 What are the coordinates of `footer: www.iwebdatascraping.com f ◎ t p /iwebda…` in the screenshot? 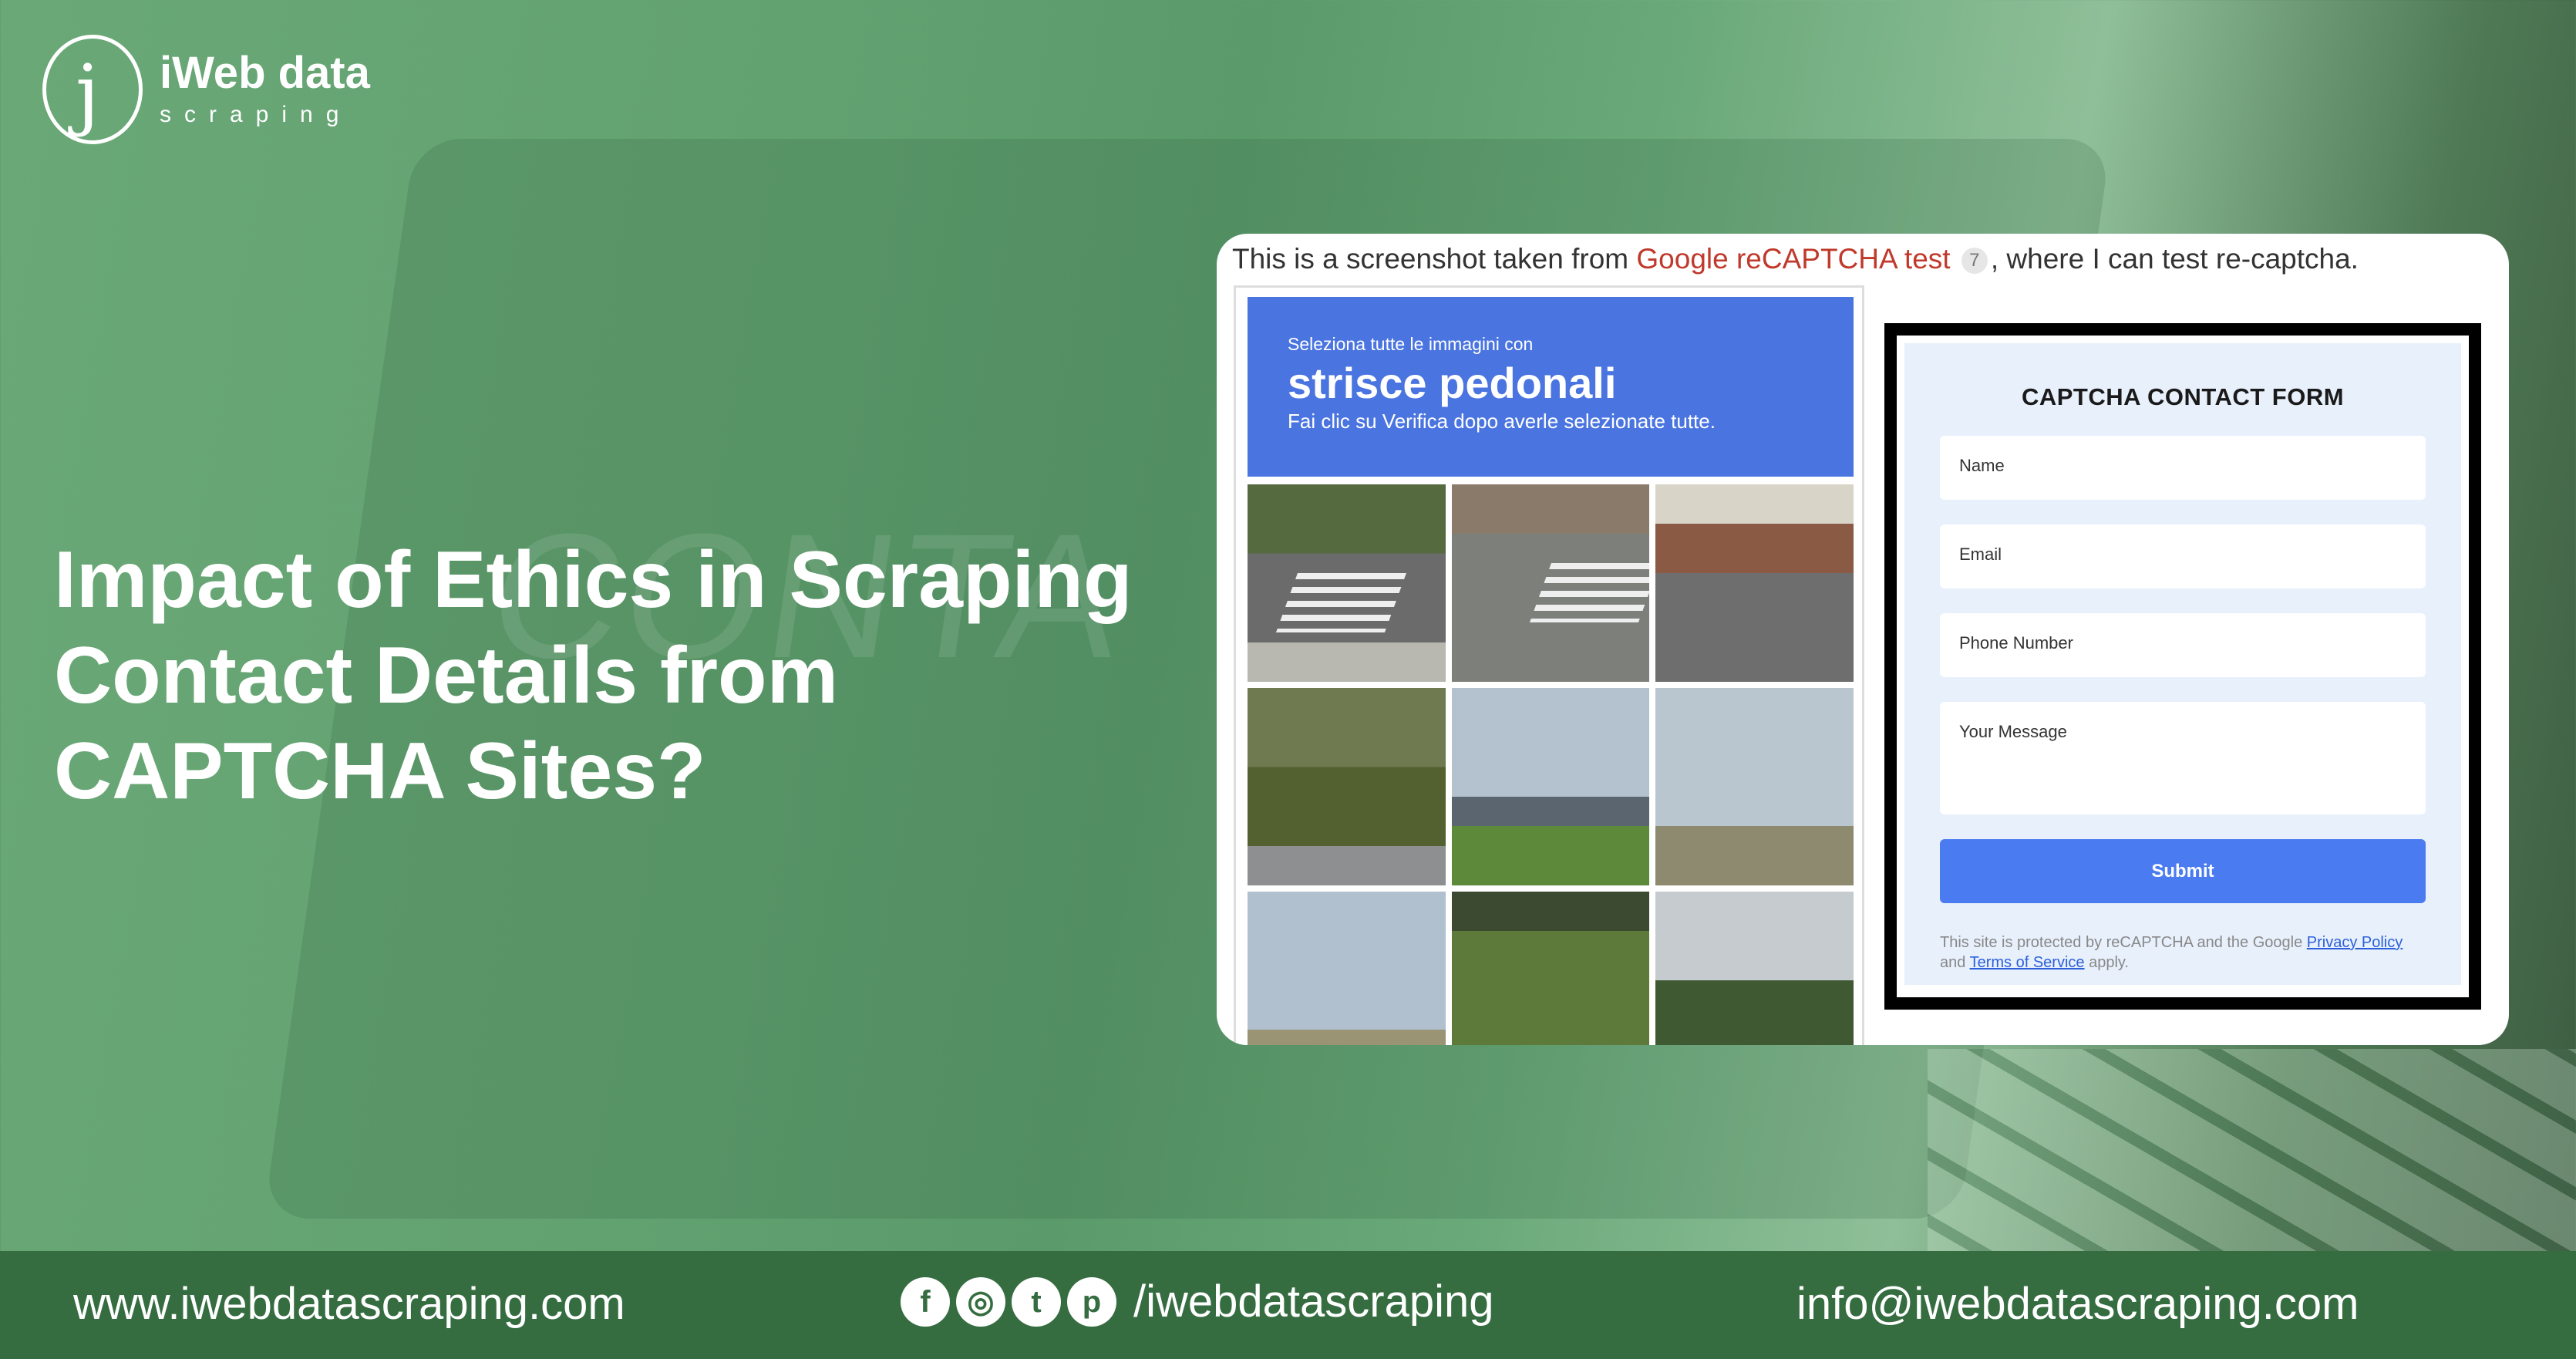 It's located at (1288, 1305).